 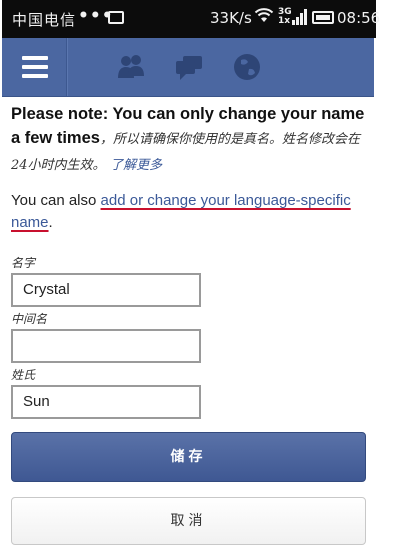 What do you see at coordinates (50, 222) in the screenshot?
I see `language-suffix: .` at bounding box center [50, 222].